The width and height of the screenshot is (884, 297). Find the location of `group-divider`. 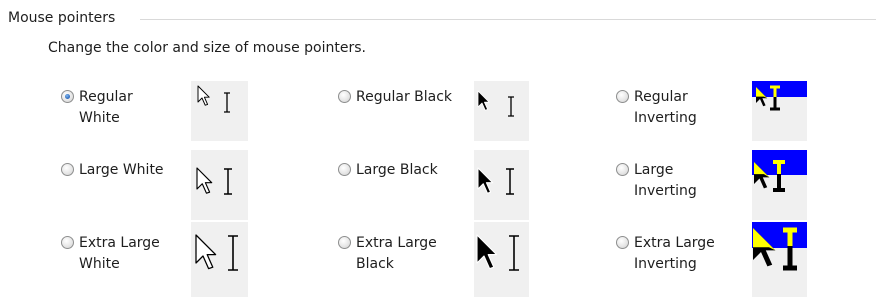

group-divider is located at coordinates (508, 19).